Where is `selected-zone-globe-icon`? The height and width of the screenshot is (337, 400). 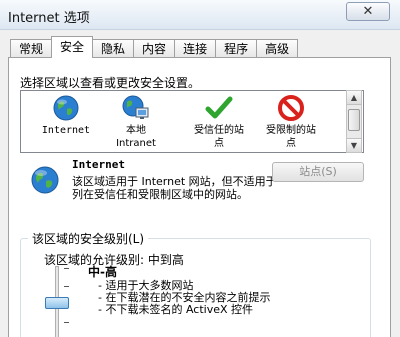
selected-zone-globe-icon is located at coordinates (45, 180).